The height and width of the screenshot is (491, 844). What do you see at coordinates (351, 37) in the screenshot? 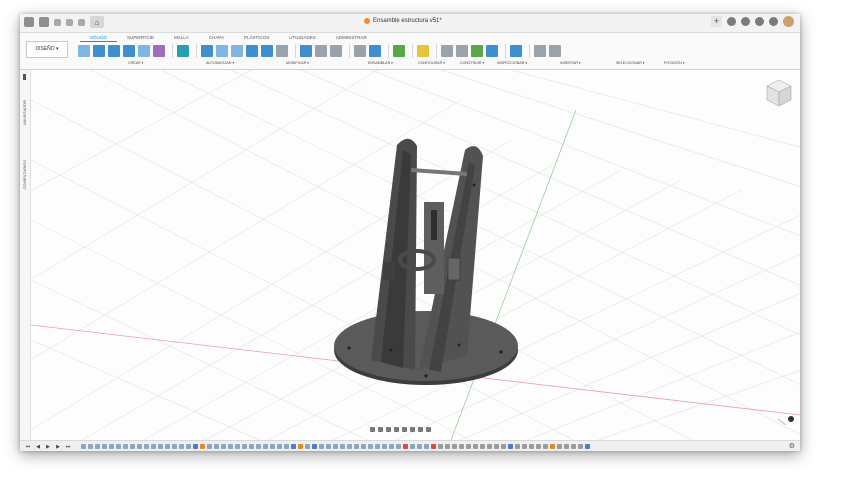
I see `tab-manage: ADMINISTRAR` at bounding box center [351, 37].